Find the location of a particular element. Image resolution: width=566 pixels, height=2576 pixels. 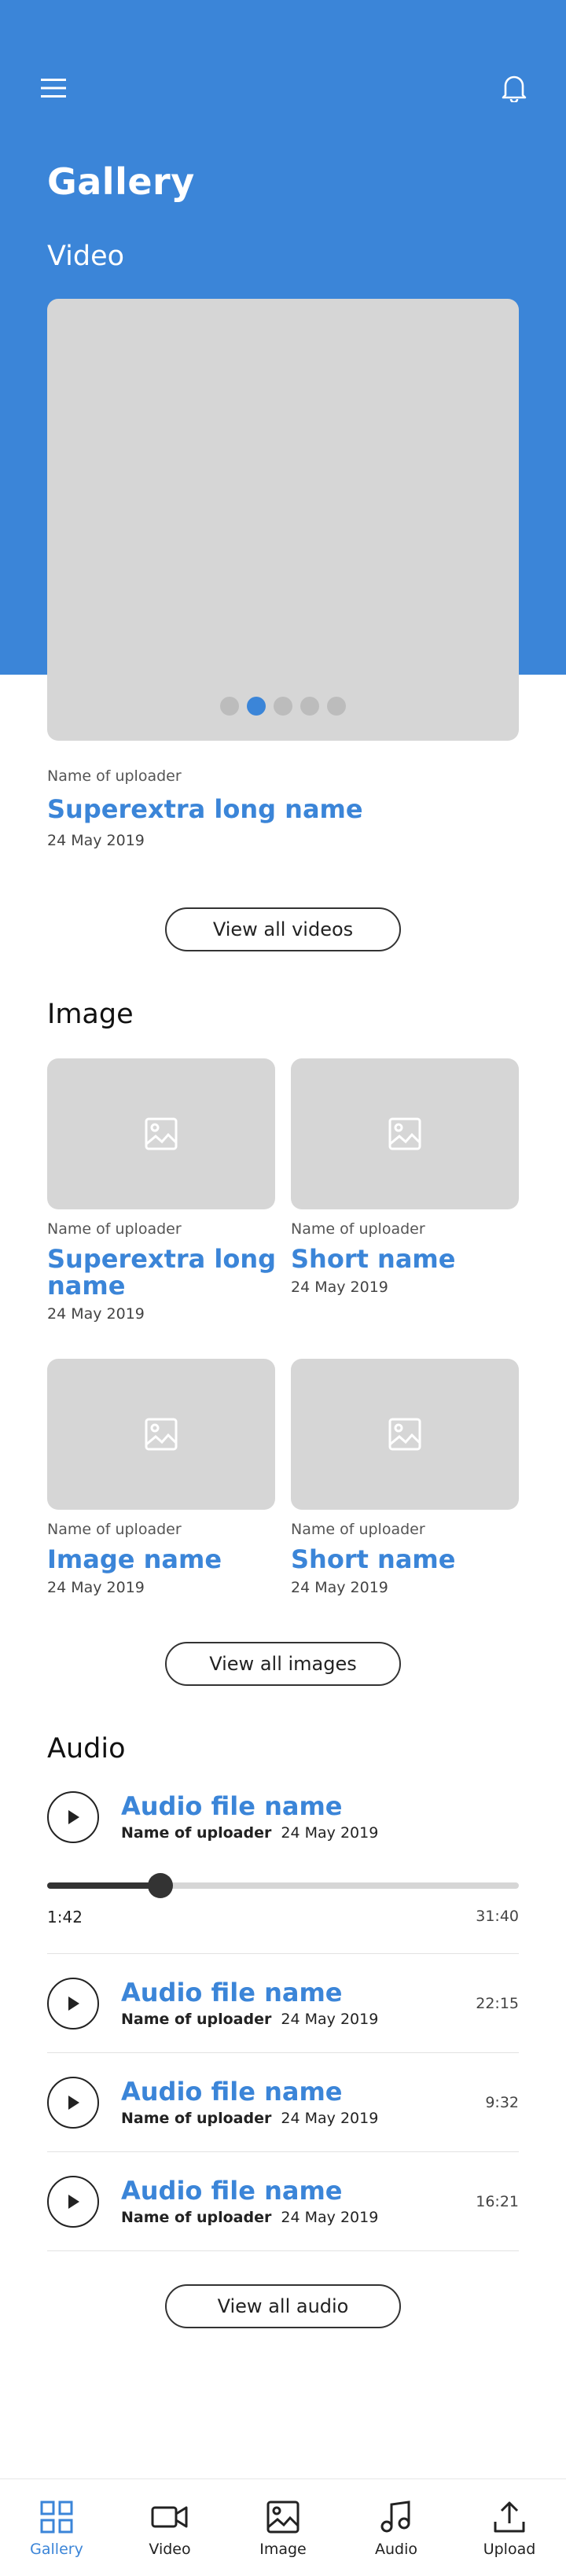

music-note-icon is located at coordinates (395, 2517).